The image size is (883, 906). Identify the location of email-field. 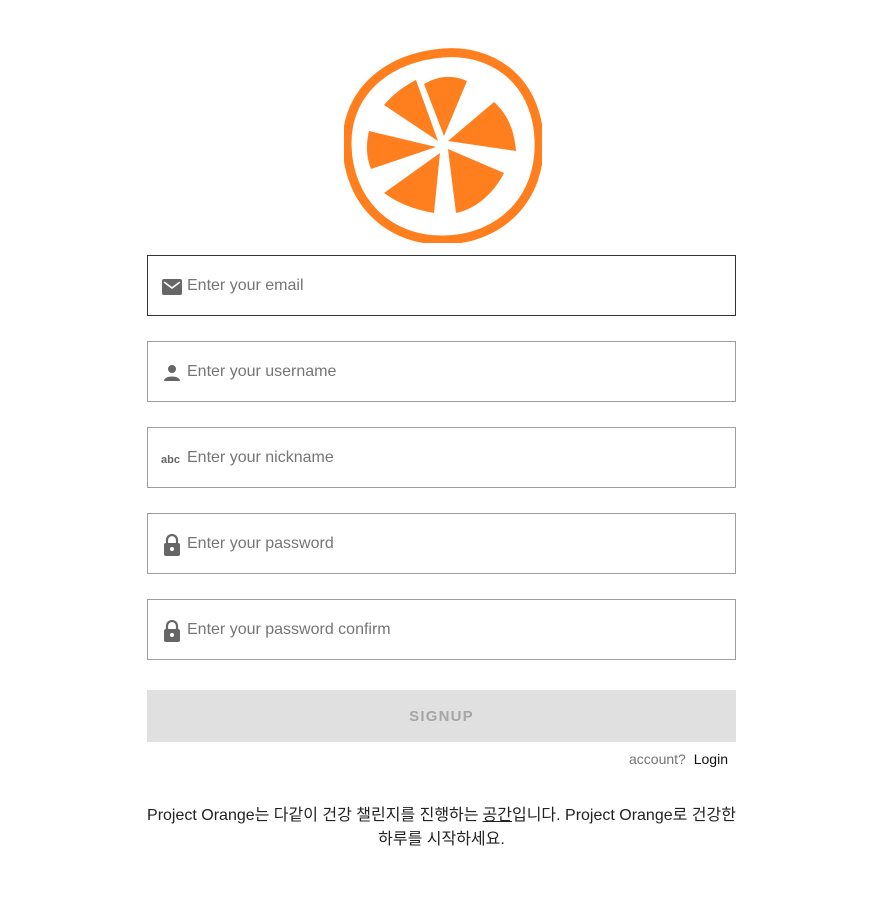
(441, 285).